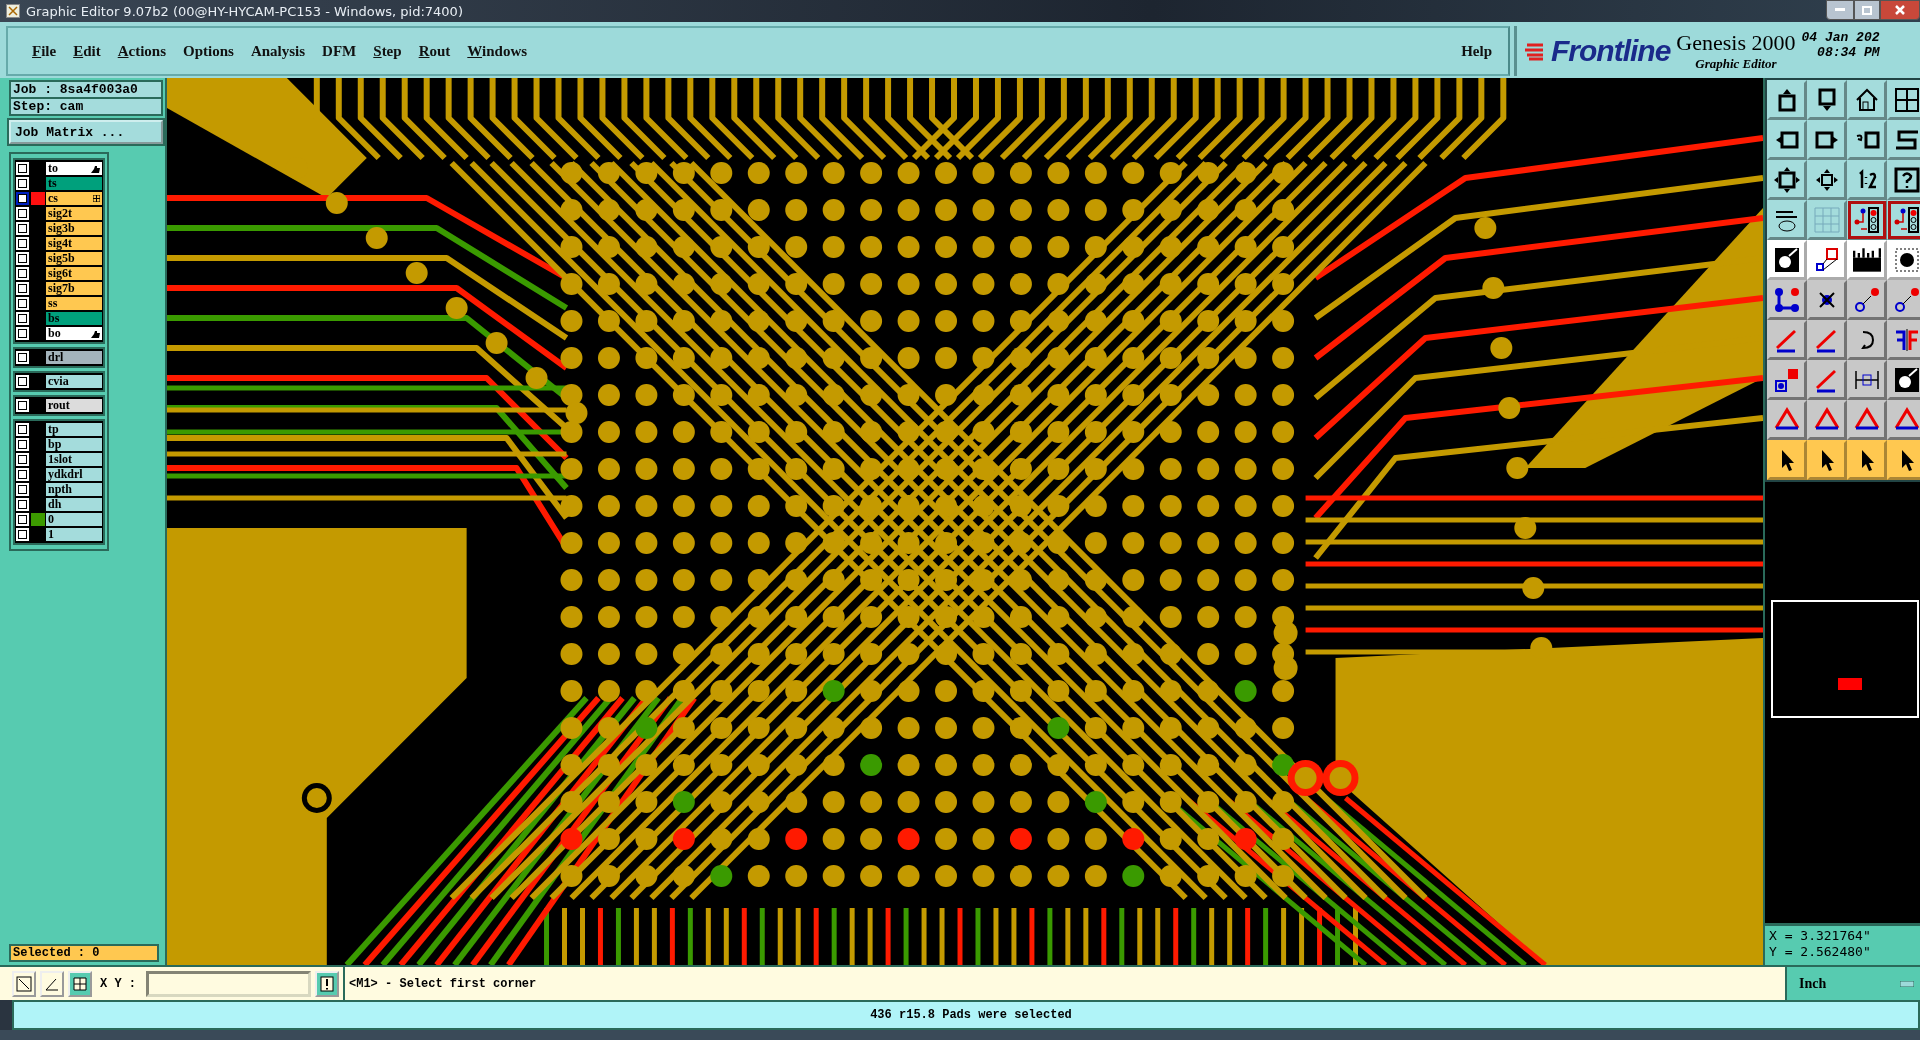 The height and width of the screenshot is (1040, 1920). I want to click on grid-icon, so click(1827, 220).